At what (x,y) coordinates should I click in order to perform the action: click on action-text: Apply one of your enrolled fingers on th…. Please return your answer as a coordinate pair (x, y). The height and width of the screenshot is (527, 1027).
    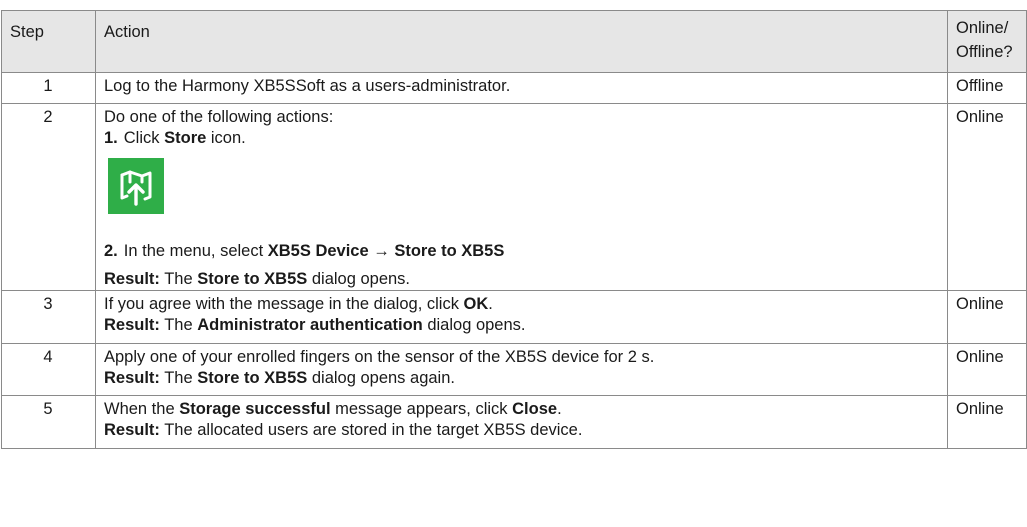
    Looking at the image, I should click on (379, 357).